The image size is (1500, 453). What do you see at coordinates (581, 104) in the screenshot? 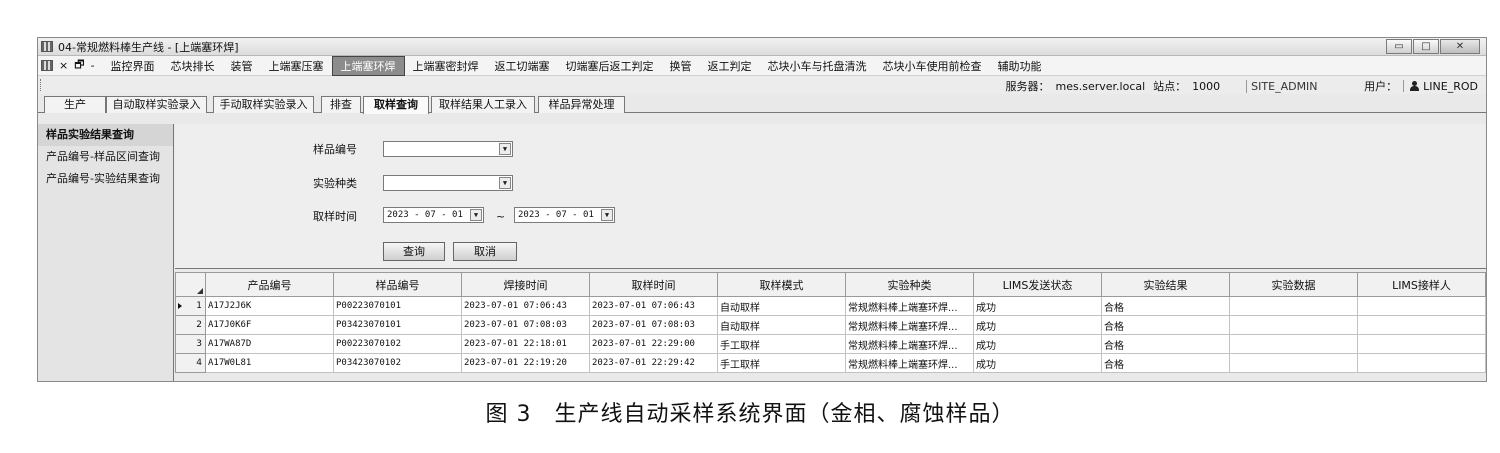
I see `tab-sample-exception: 样品异常处理` at bounding box center [581, 104].